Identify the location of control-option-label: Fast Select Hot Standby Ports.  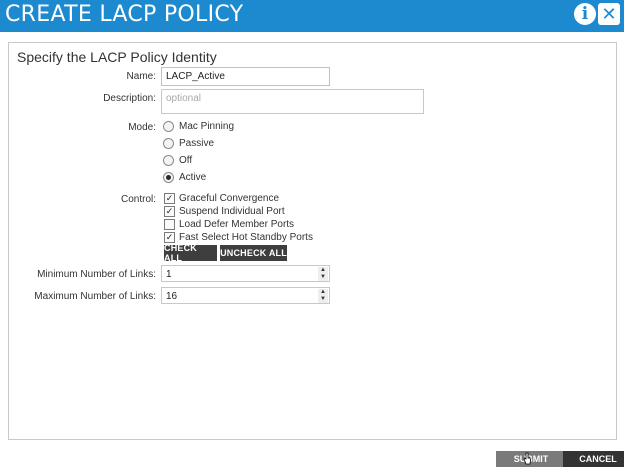
(246, 237).